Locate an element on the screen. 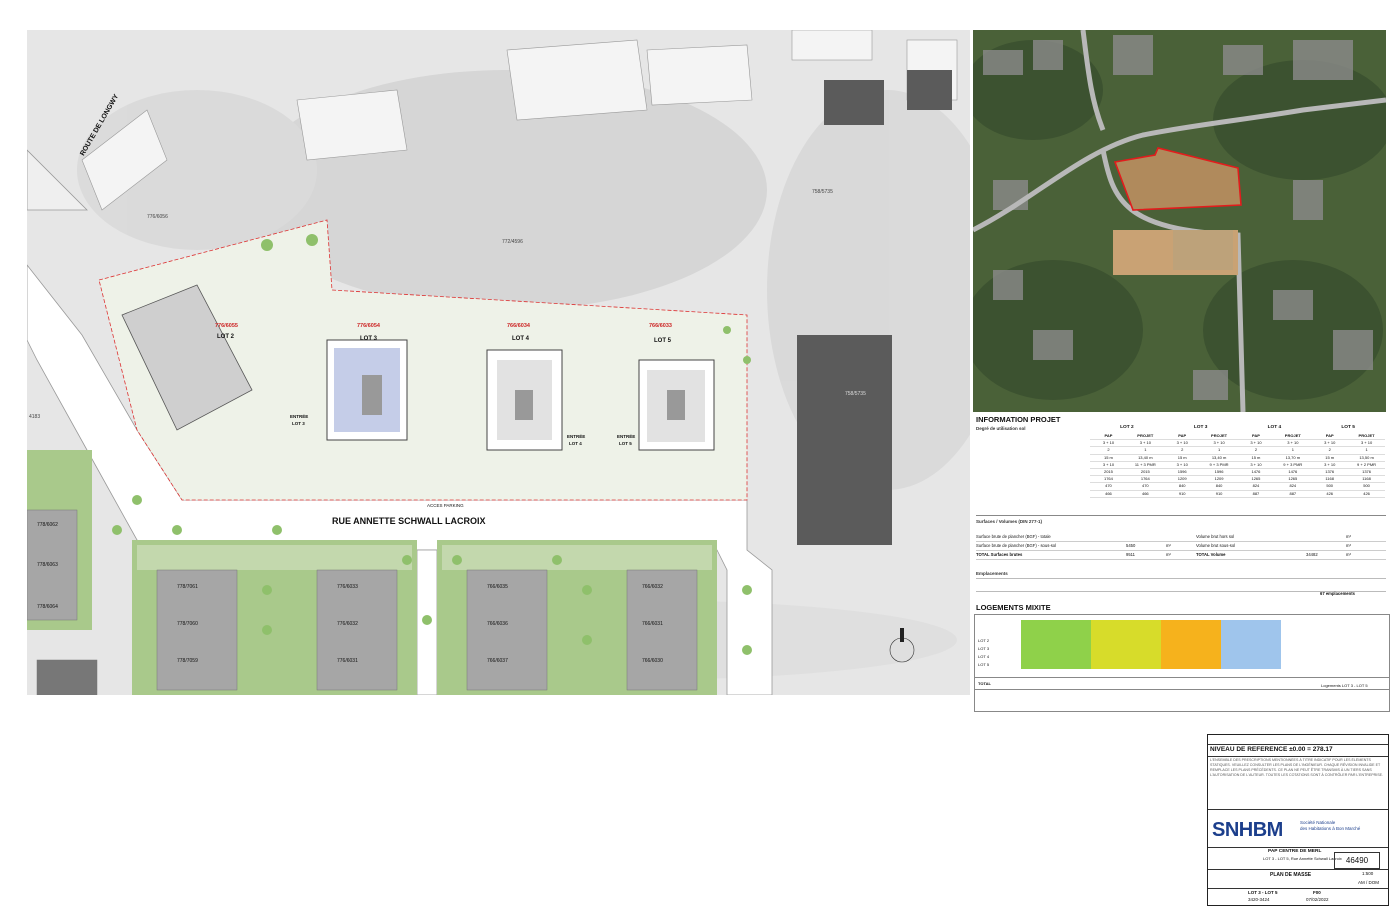 Image resolution: width=1400 pixels, height=909 pixels. acces-parking-label: ACCES PARKING is located at coordinates (445, 505).